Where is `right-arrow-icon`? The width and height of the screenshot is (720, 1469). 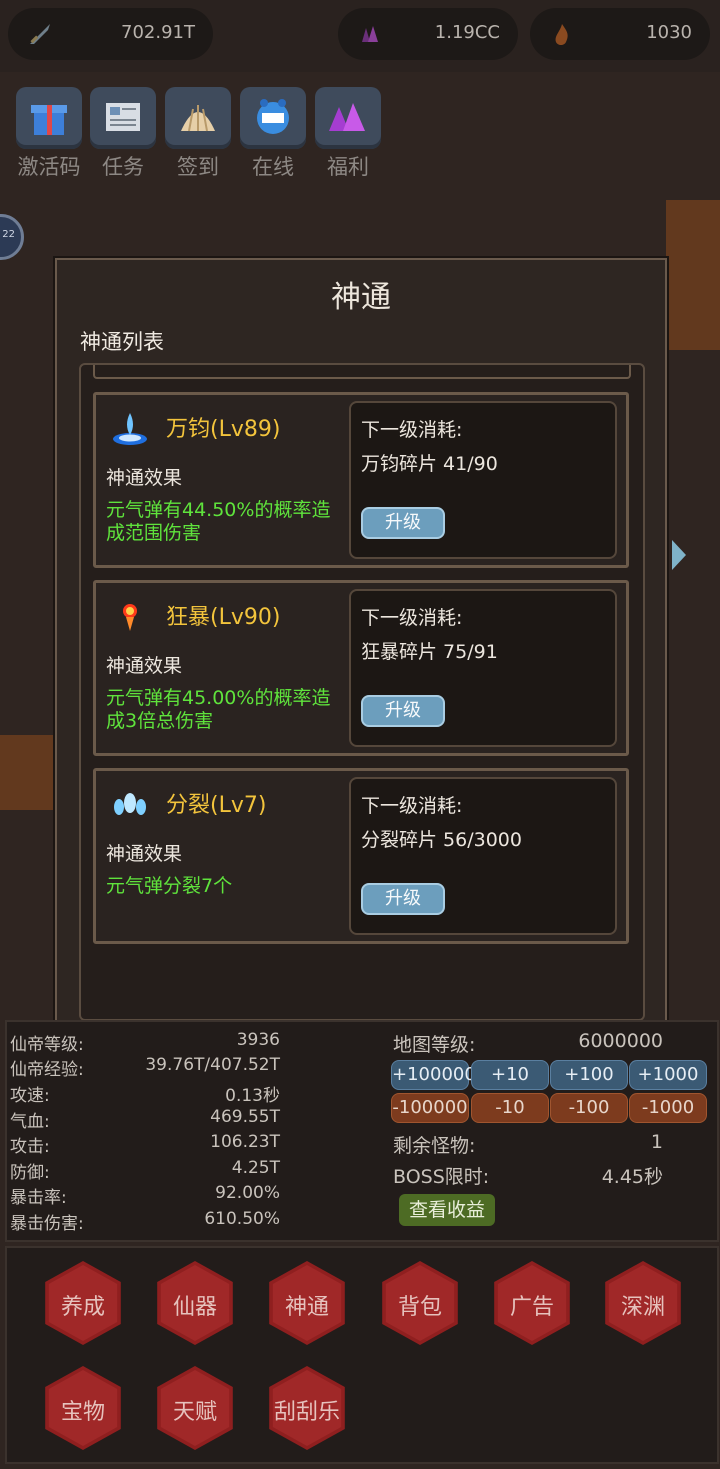
right-arrow-icon is located at coordinates (680, 555).